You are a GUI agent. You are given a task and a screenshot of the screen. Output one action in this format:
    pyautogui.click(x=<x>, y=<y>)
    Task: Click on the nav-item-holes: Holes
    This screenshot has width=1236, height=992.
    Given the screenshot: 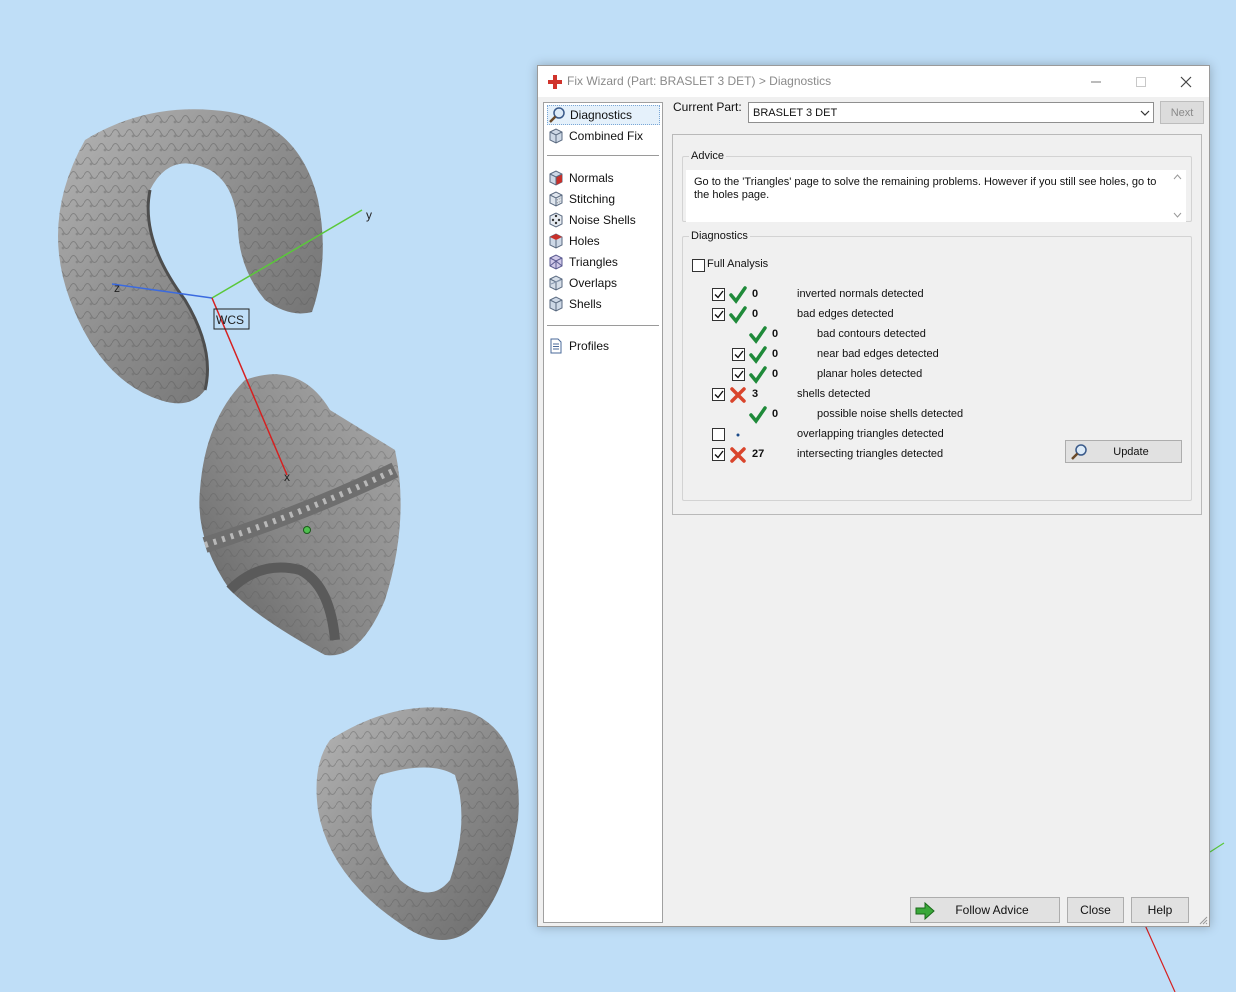 What is the action you would take?
    pyautogui.click(x=603, y=241)
    